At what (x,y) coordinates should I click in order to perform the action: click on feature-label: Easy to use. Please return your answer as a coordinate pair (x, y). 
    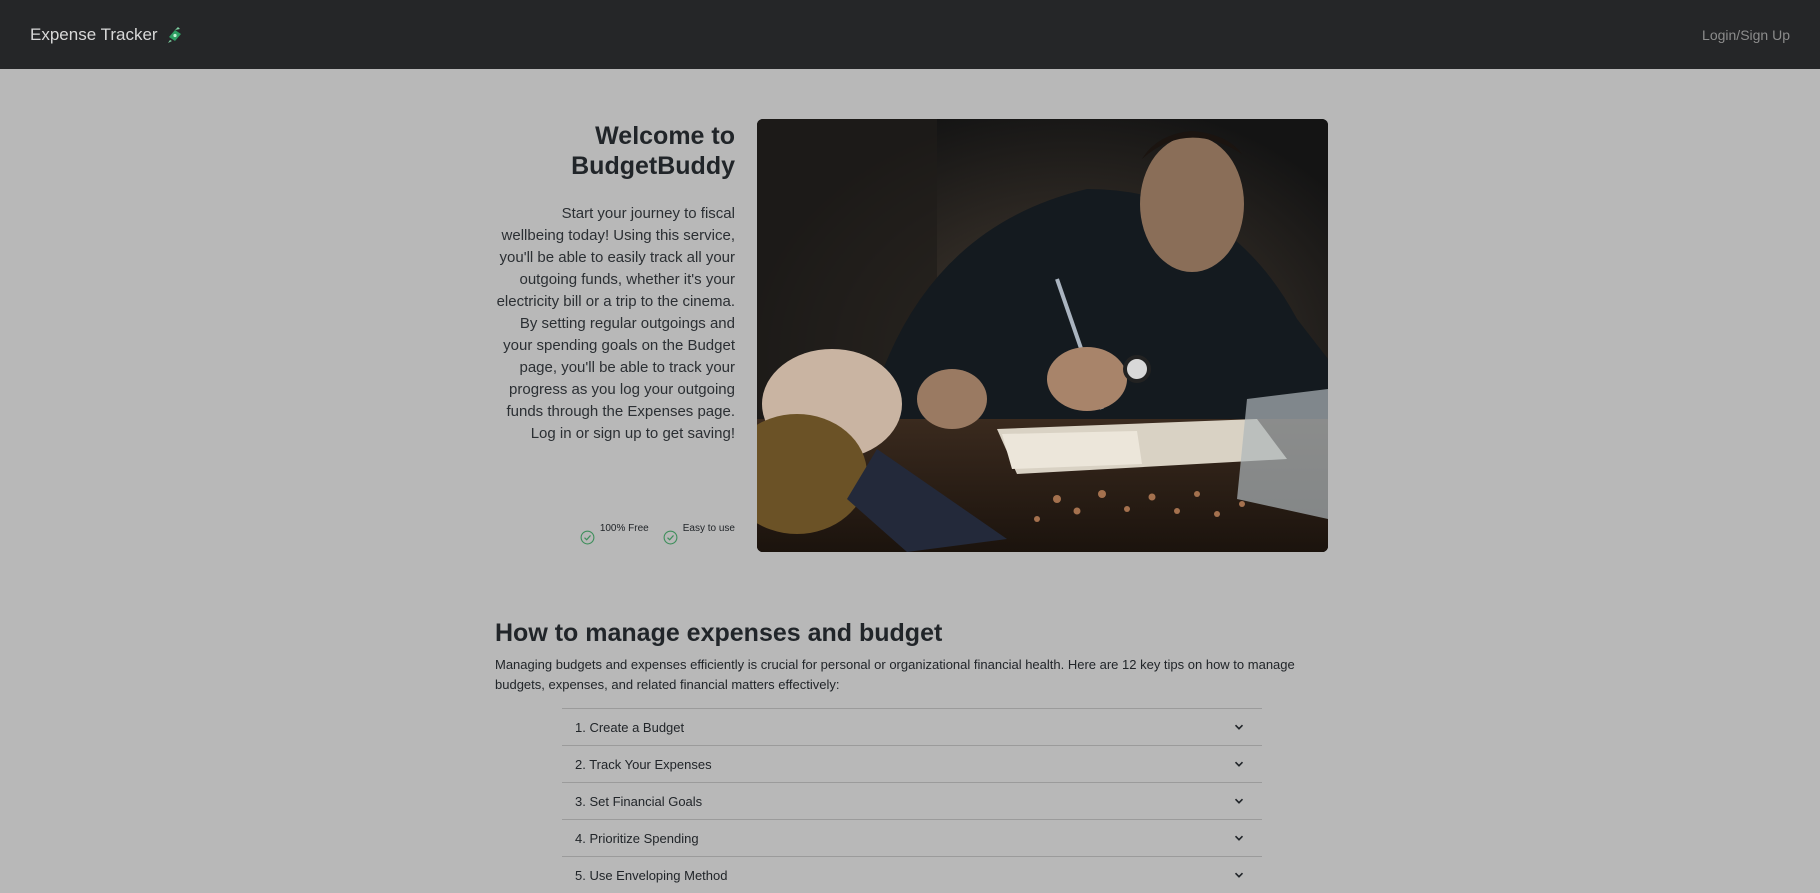
    Looking at the image, I should click on (708, 528).